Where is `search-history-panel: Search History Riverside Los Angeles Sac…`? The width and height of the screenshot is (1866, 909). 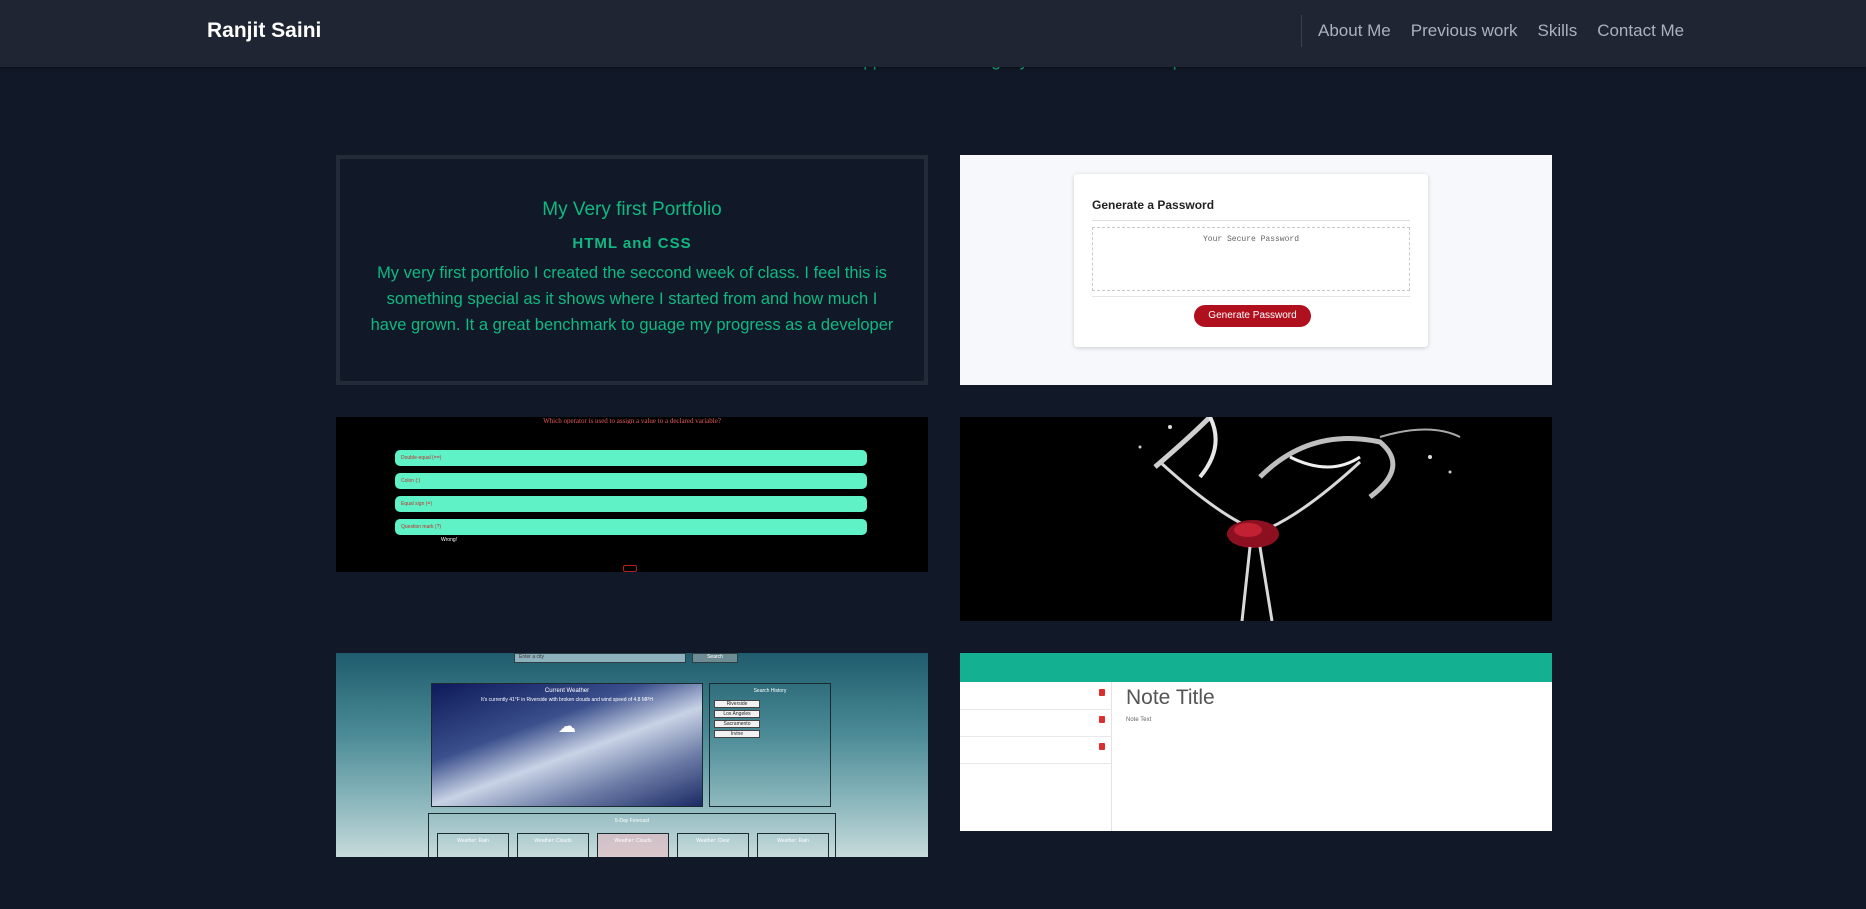
search-history-panel: Search History Riverside Los Angeles Sac… is located at coordinates (770, 745).